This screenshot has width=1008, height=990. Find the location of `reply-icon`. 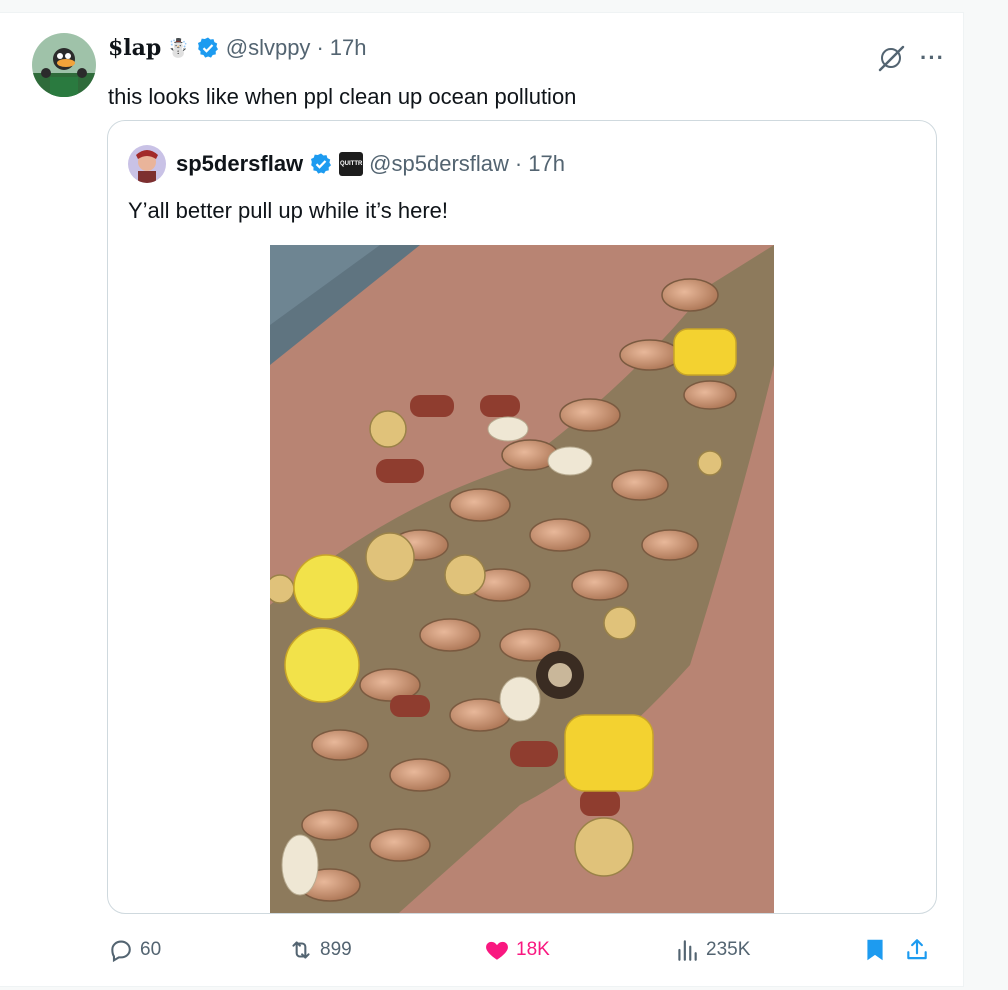

reply-icon is located at coordinates (121, 951).